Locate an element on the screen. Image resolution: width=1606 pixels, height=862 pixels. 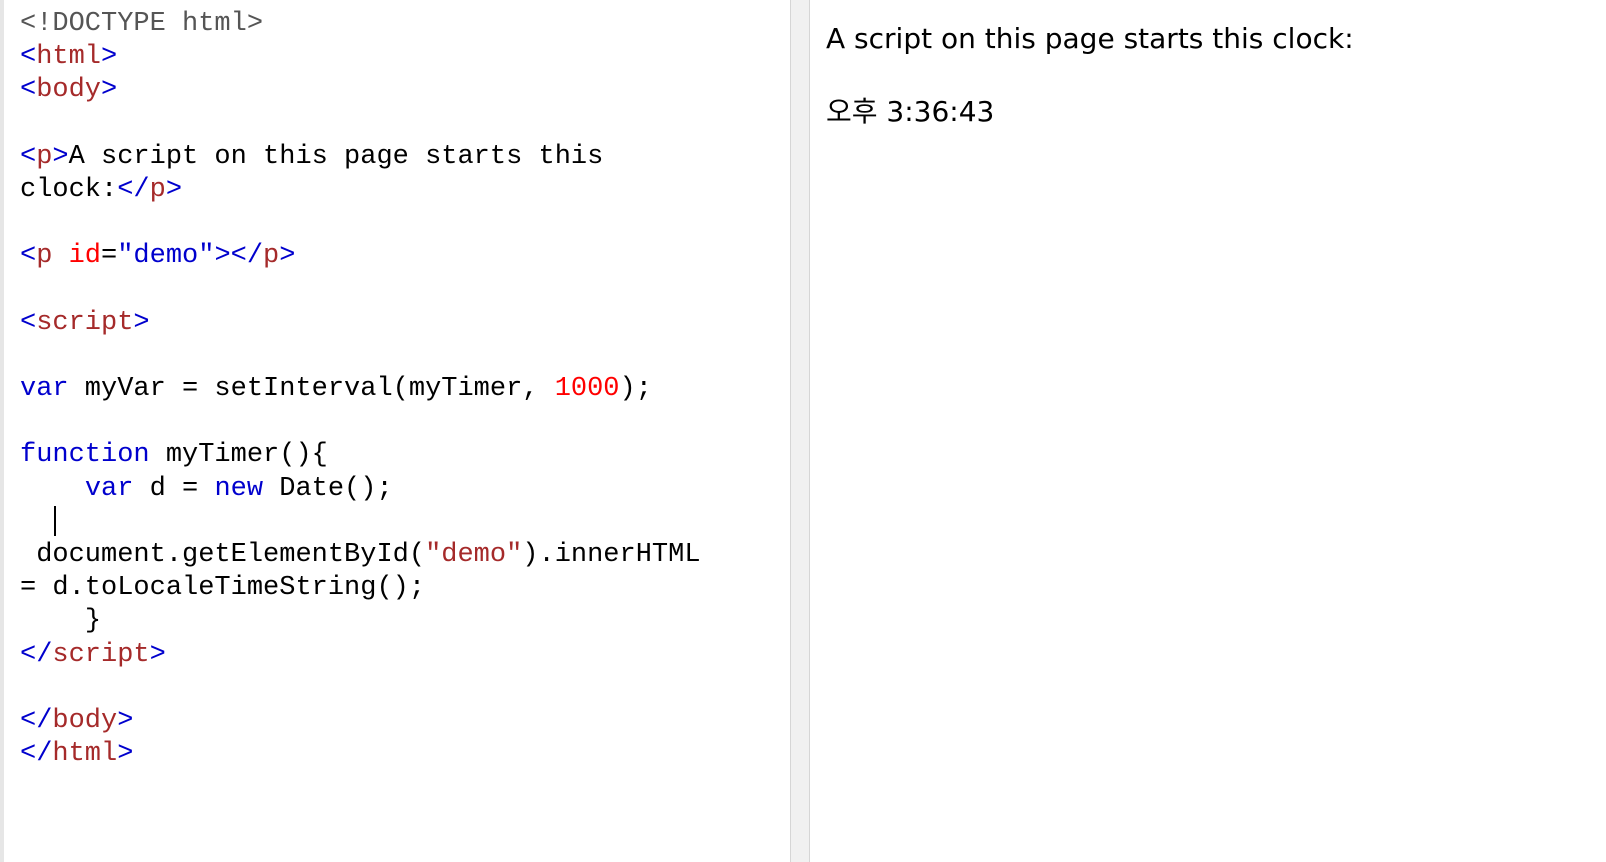
var-d-keyword: var is located at coordinates (109, 488).